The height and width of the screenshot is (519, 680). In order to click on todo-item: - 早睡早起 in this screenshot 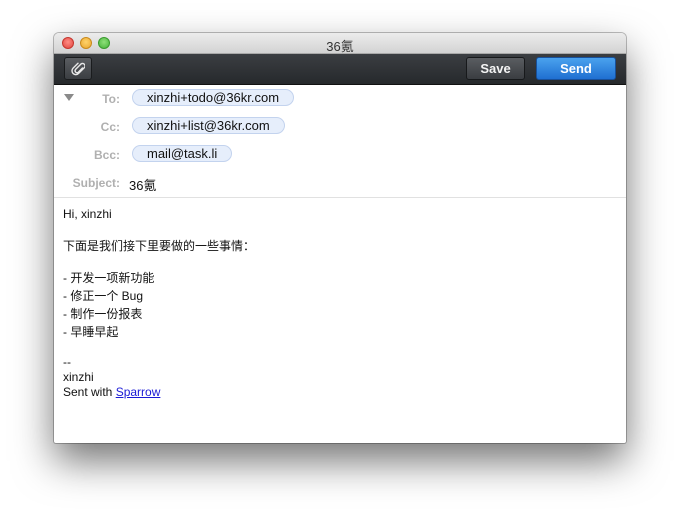, I will do `click(91, 332)`.